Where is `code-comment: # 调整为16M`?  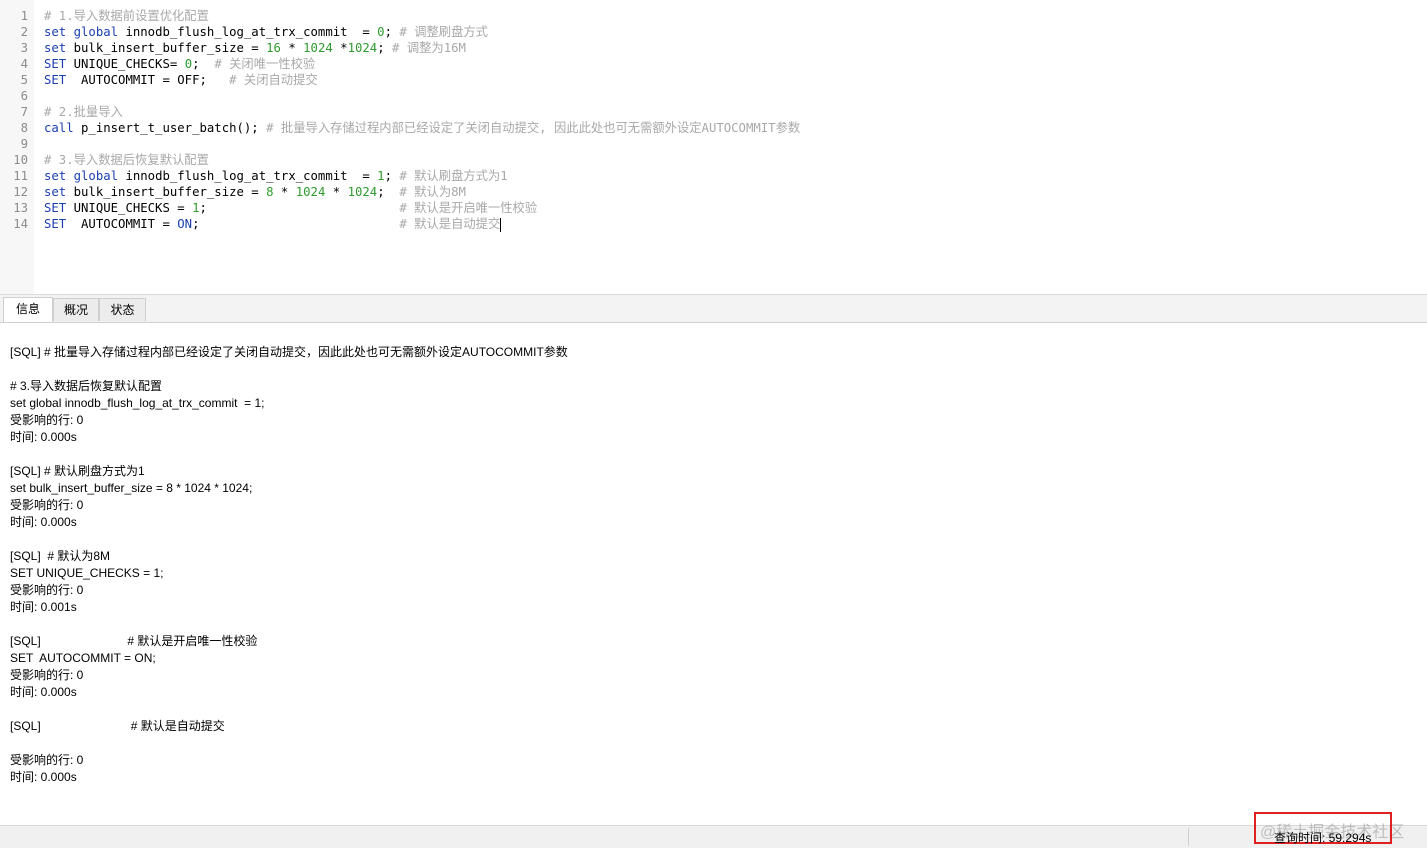
code-comment: # 调整为16M is located at coordinates (429, 48).